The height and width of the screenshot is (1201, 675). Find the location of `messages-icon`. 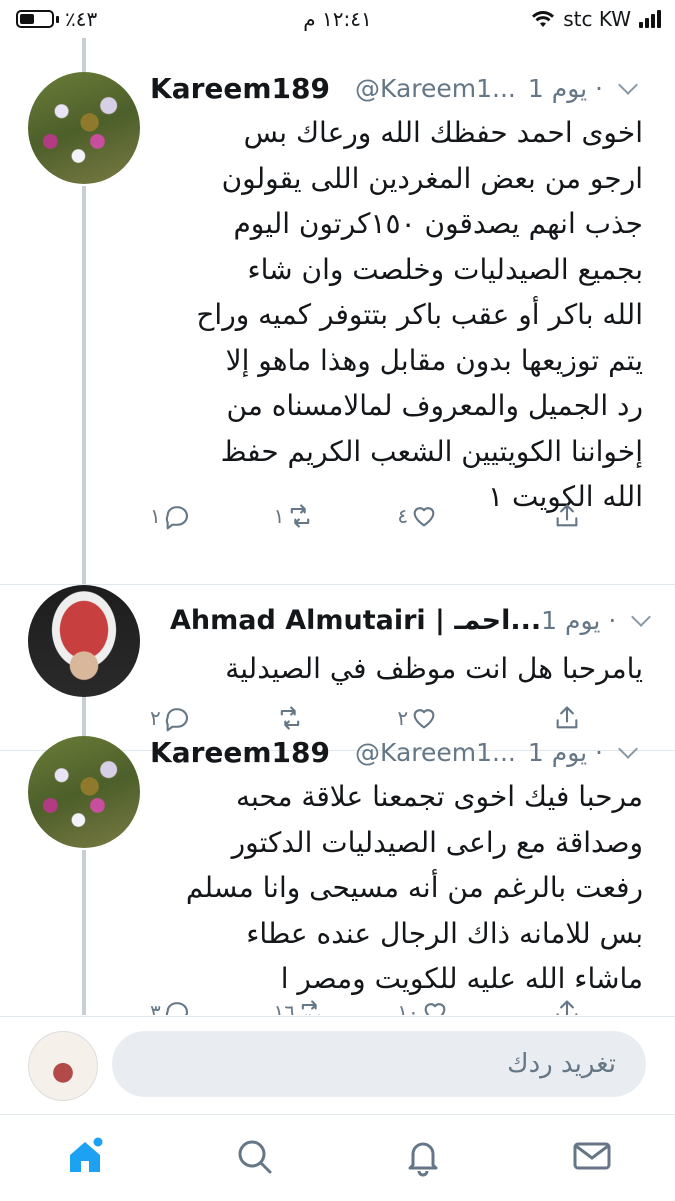

messages-icon is located at coordinates (592, 1156).